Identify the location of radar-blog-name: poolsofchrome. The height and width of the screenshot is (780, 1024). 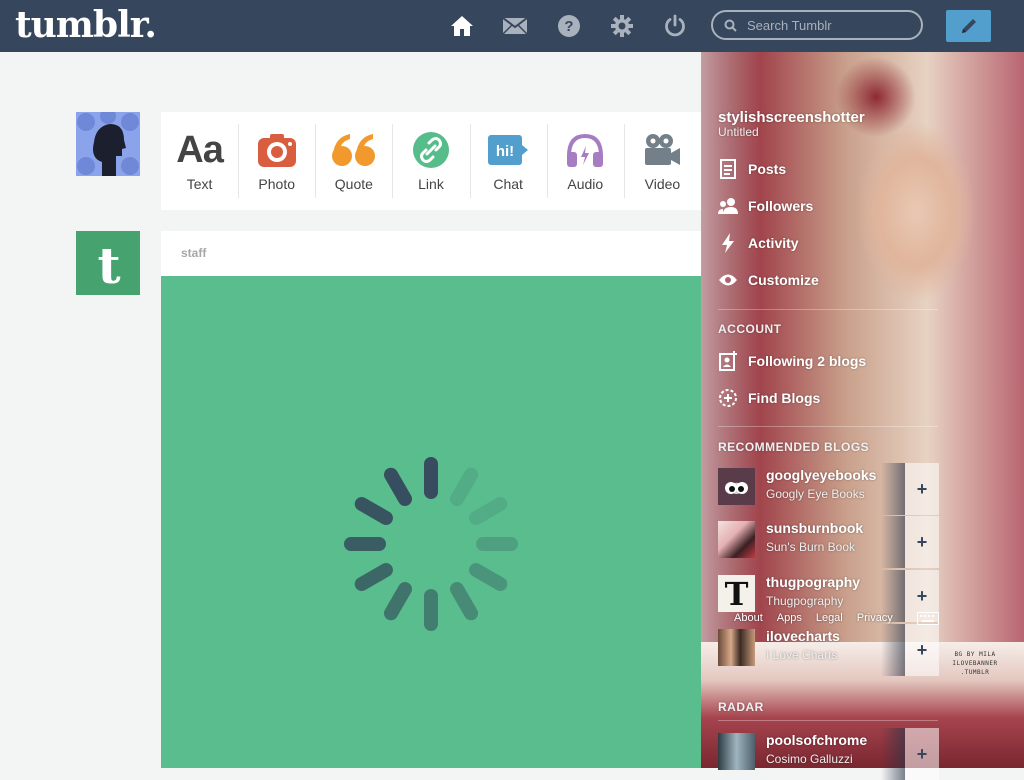
(816, 740).